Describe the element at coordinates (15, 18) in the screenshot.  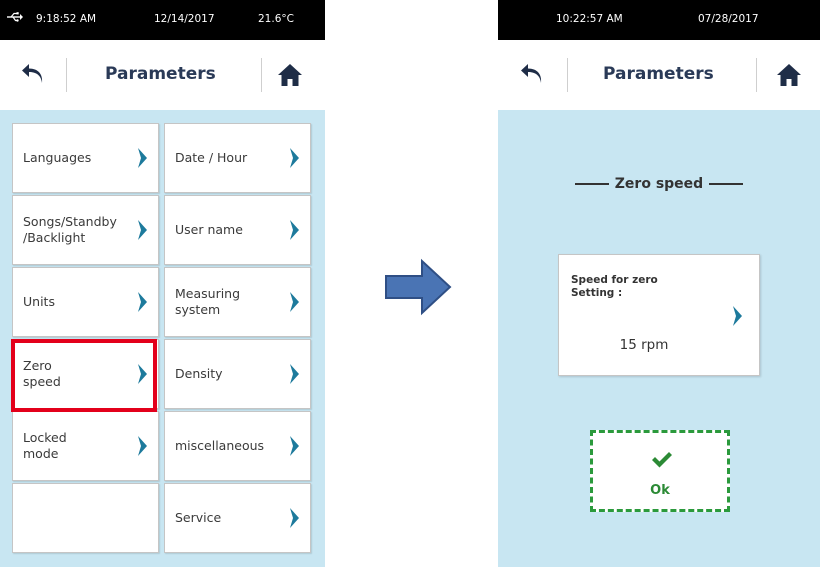
I see `usb-icon` at that location.